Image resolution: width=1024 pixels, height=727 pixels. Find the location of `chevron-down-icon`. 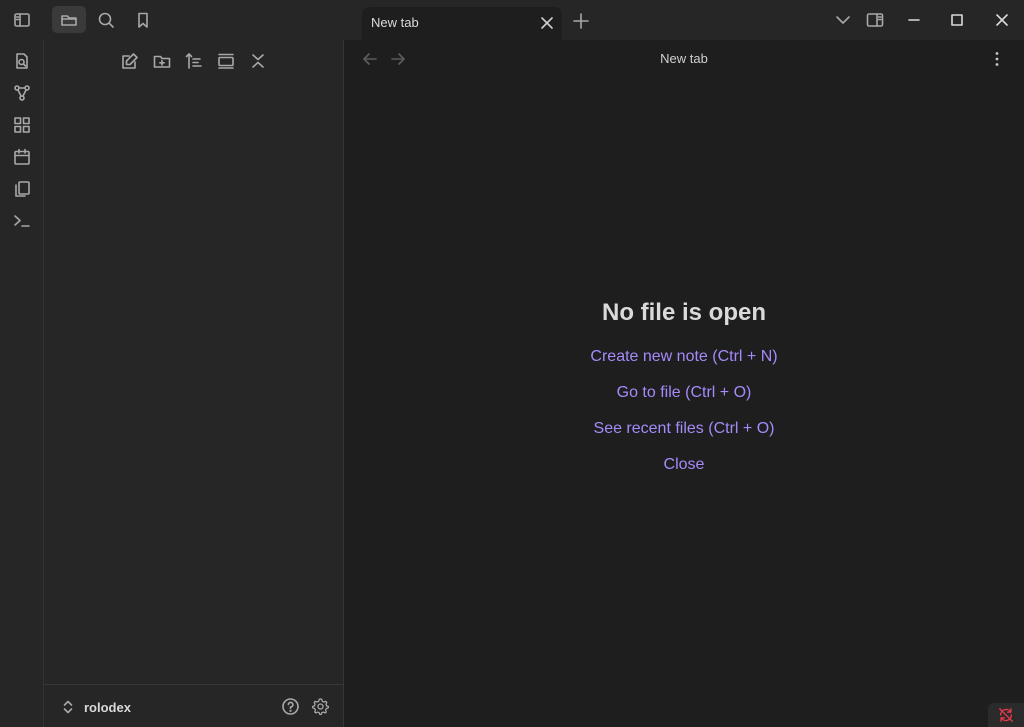

chevron-down-icon is located at coordinates (843, 20).